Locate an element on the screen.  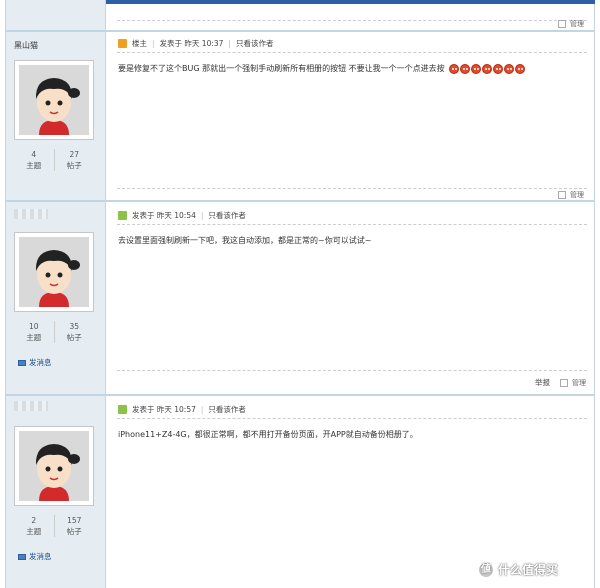
emoji-row is located at coordinates (487, 68).